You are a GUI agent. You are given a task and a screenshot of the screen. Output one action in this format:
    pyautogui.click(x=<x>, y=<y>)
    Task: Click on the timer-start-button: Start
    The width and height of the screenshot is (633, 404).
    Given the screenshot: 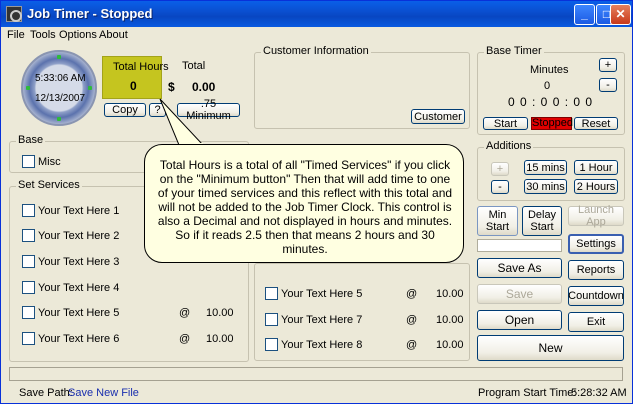 What is the action you would take?
    pyautogui.click(x=505, y=123)
    